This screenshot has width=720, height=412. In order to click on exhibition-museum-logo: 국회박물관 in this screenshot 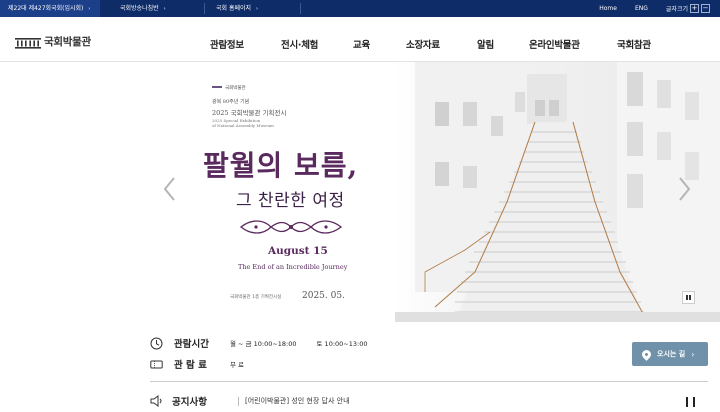, I will do `click(229, 88)`.